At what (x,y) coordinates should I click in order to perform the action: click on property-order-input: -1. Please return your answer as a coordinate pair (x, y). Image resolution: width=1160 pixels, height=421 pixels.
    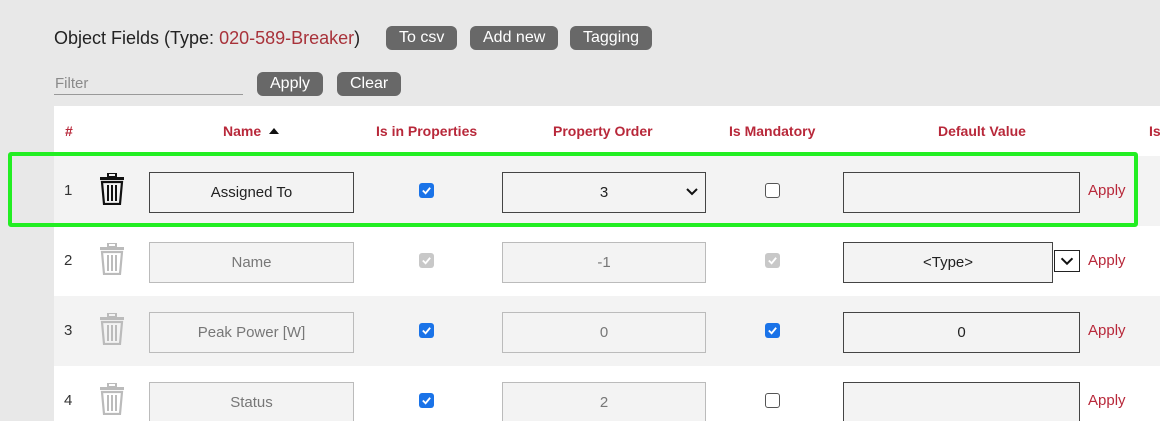
    Looking at the image, I should click on (604, 262).